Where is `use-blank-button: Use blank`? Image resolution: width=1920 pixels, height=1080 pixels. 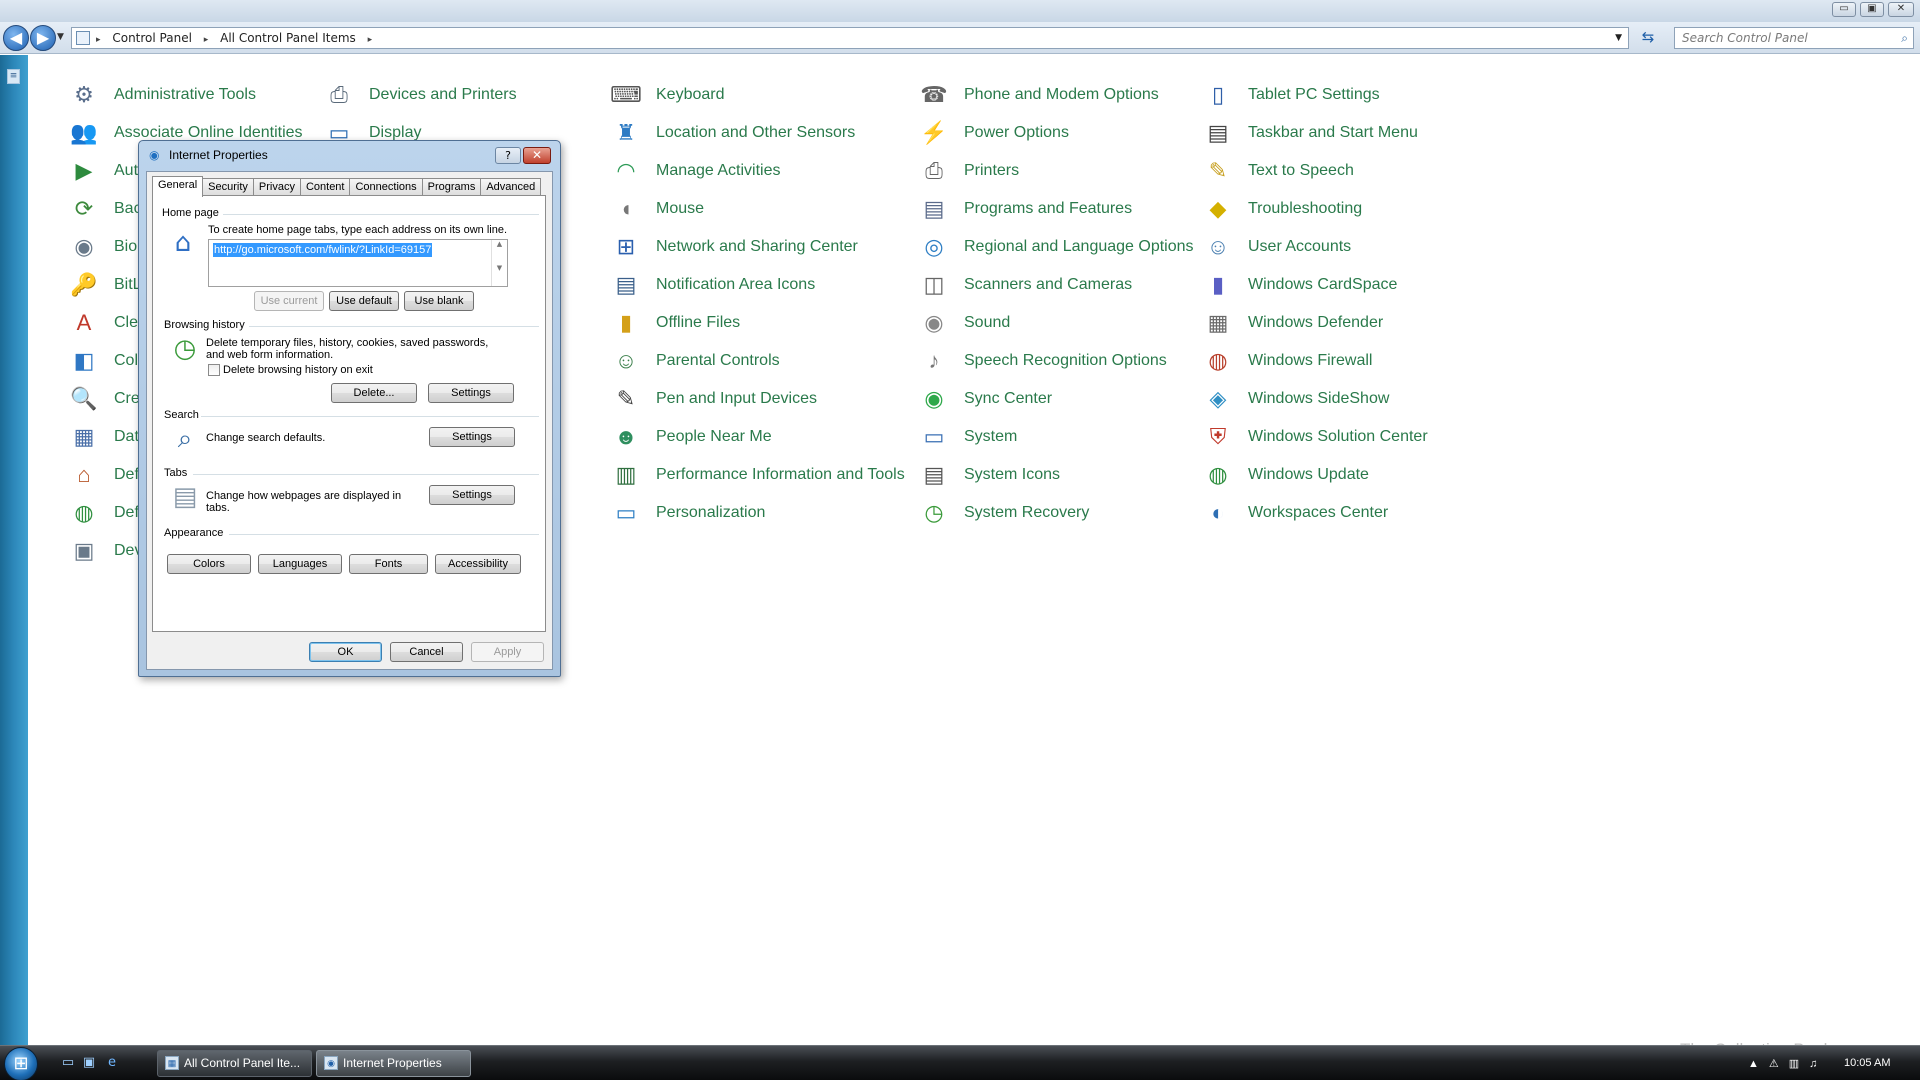
use-blank-button: Use blank is located at coordinates (439, 301).